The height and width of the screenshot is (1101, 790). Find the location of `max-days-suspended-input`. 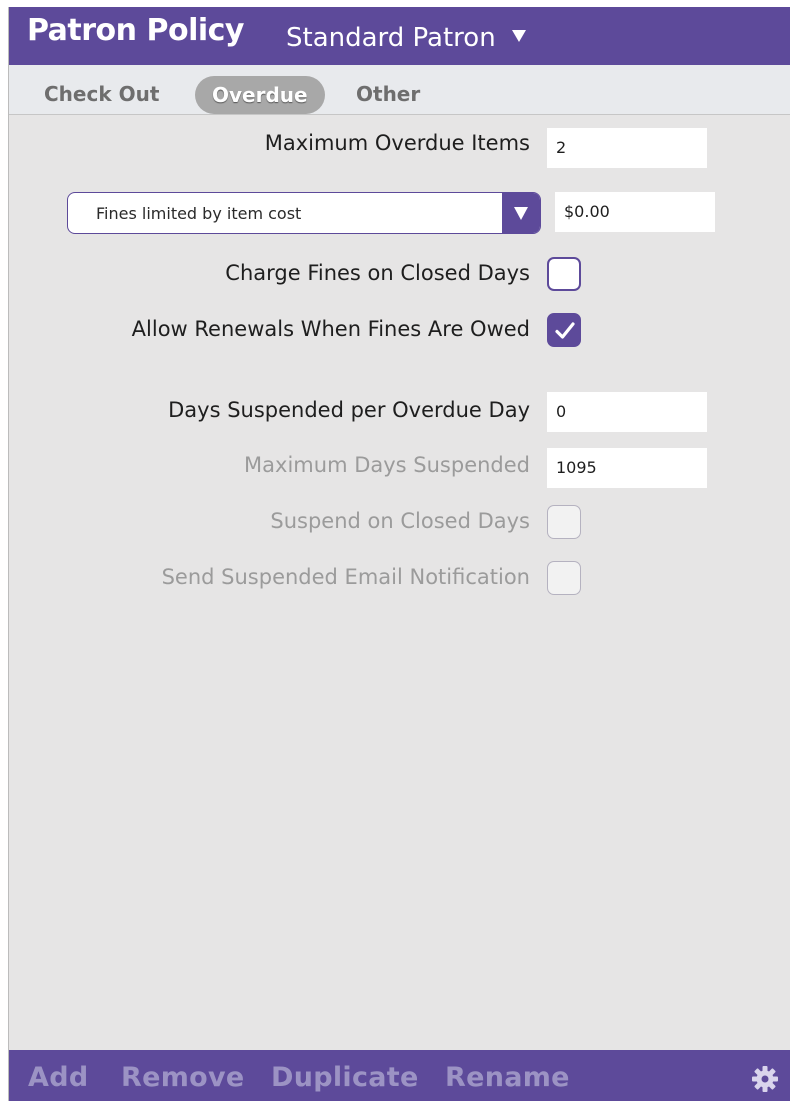

max-days-suspended-input is located at coordinates (627, 468).